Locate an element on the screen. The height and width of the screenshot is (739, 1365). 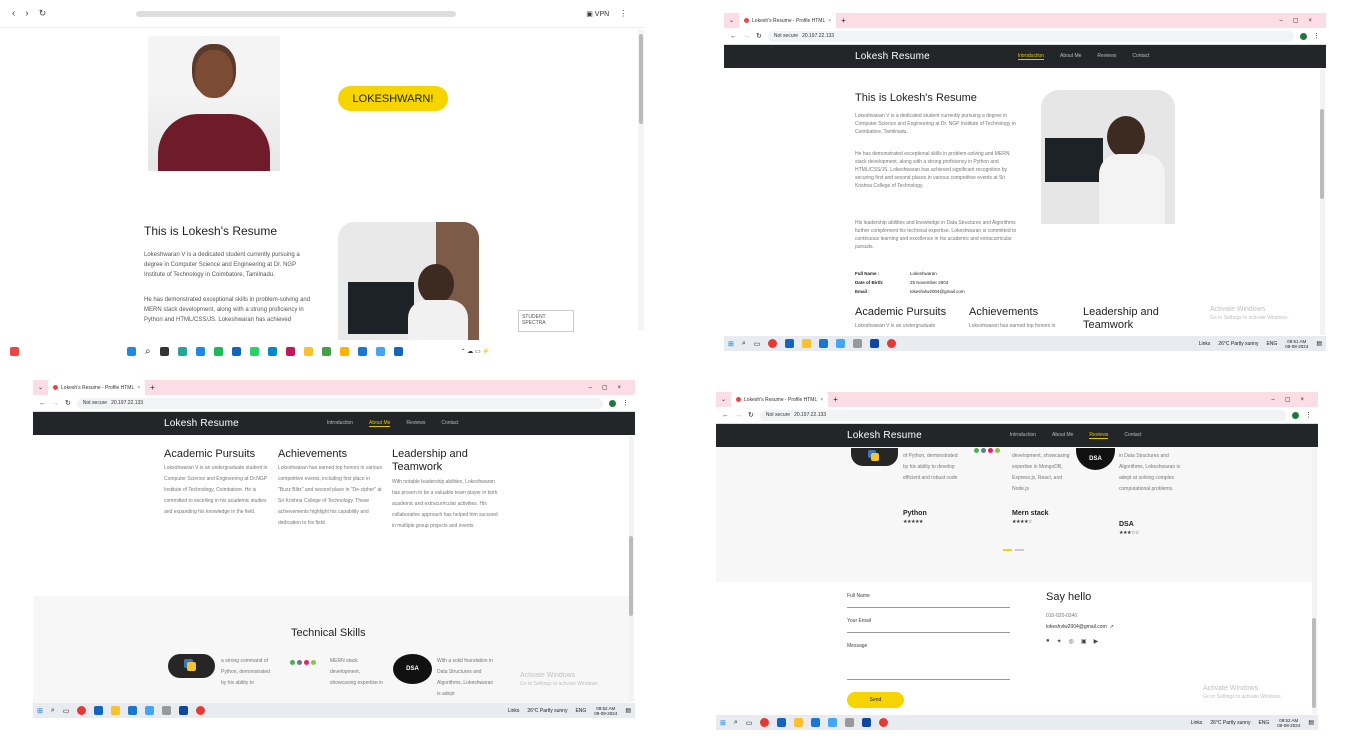
nav-contact: Contact is located at coordinates (449, 423).